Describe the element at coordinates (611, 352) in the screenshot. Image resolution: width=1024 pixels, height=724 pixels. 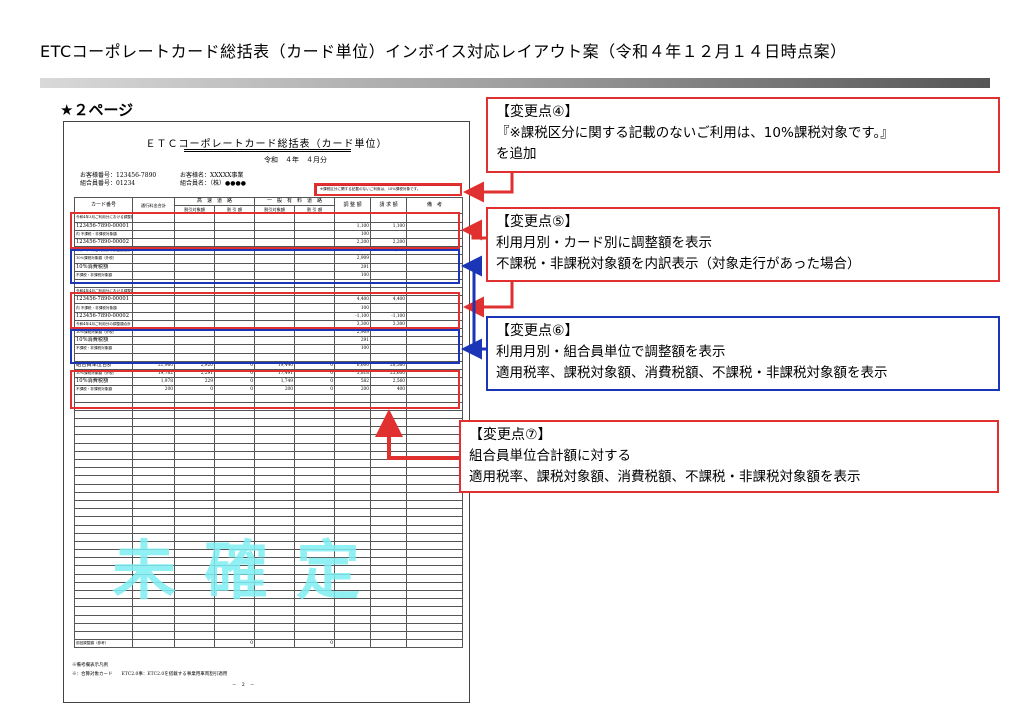
I see `callout-change-6-line1: 利用月別・組合員単位で調整額を表示` at that location.